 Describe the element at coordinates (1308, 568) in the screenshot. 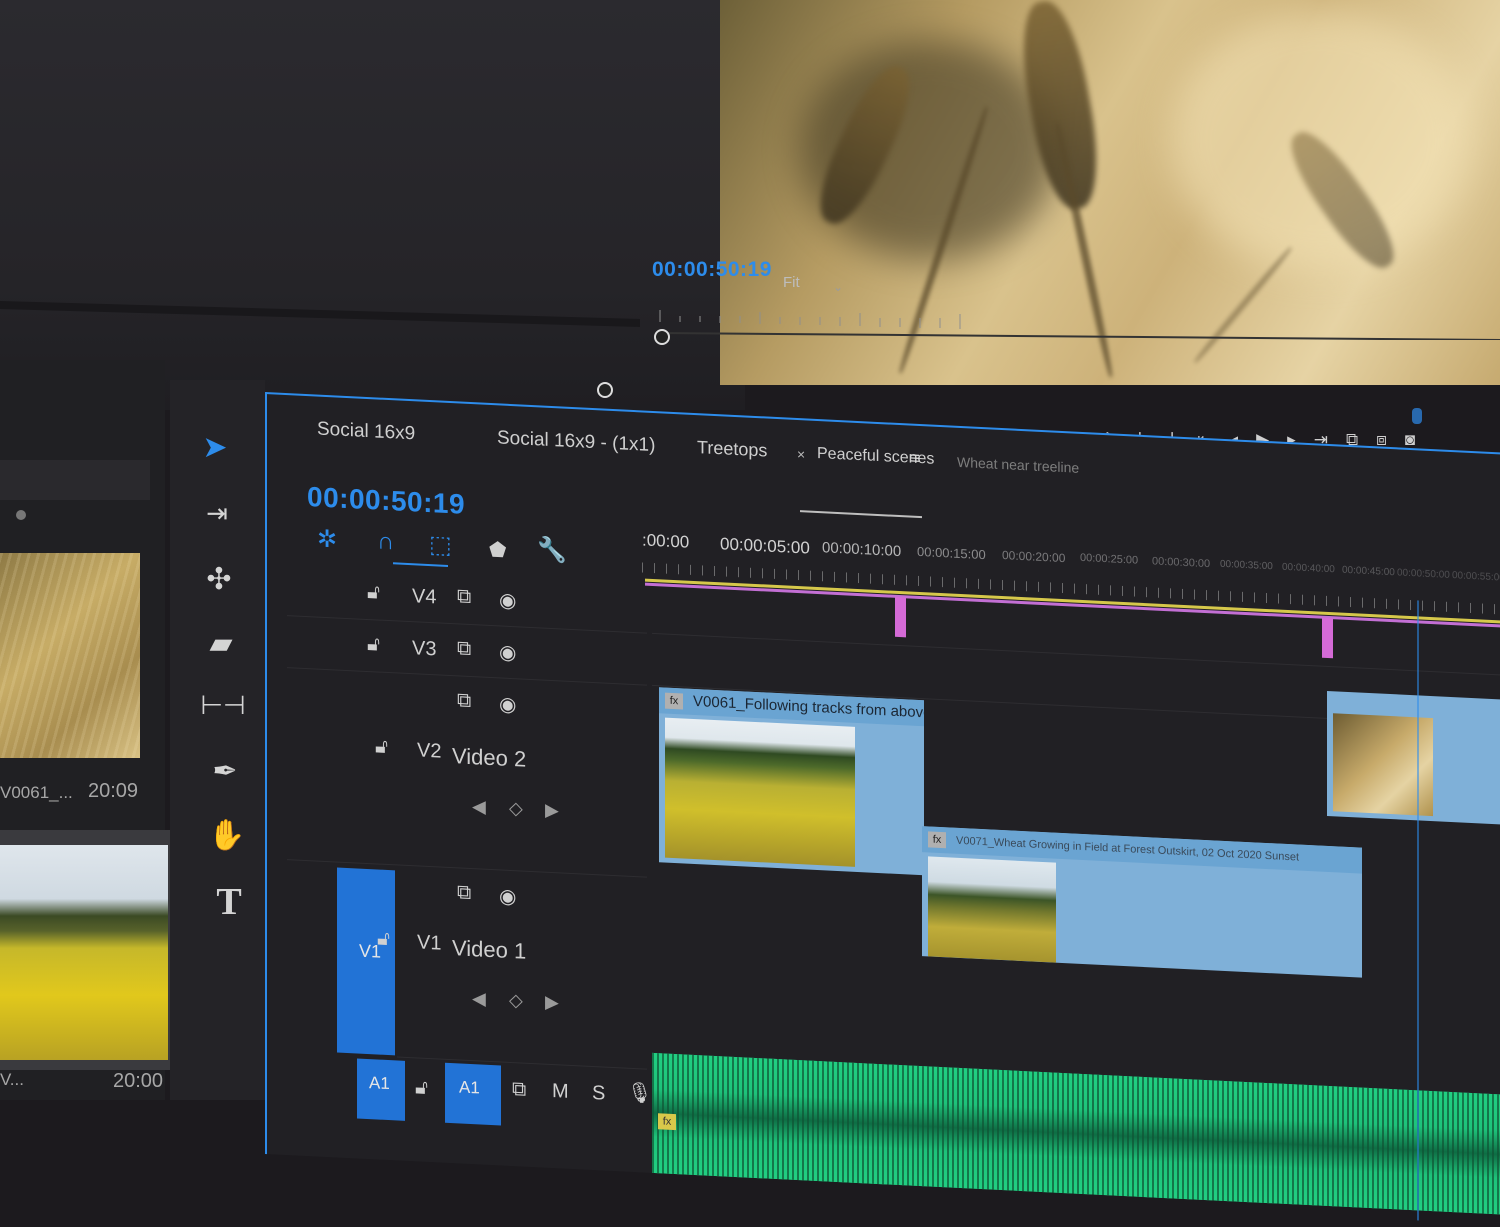

I see `ruler-label: 00:00:40:00` at that location.